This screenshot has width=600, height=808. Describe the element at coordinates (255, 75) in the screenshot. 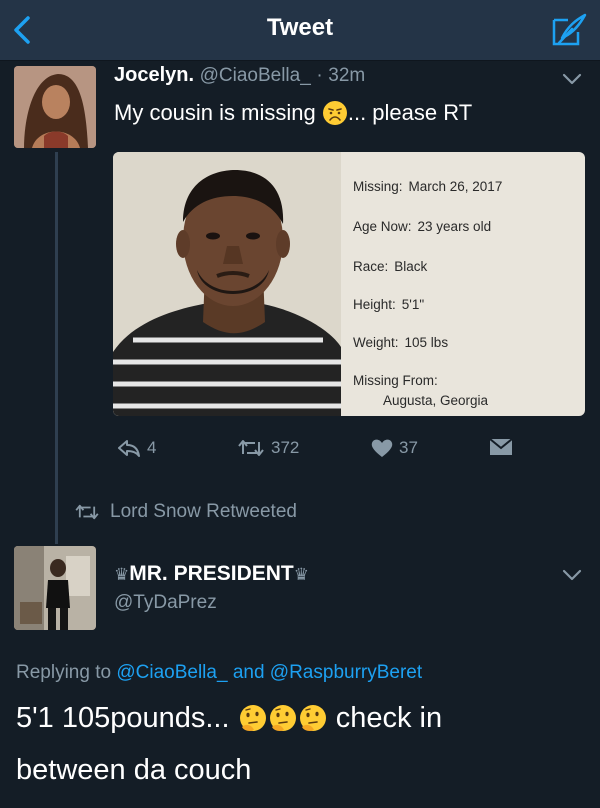

I see `author-handle: @CiaoBella_` at that location.